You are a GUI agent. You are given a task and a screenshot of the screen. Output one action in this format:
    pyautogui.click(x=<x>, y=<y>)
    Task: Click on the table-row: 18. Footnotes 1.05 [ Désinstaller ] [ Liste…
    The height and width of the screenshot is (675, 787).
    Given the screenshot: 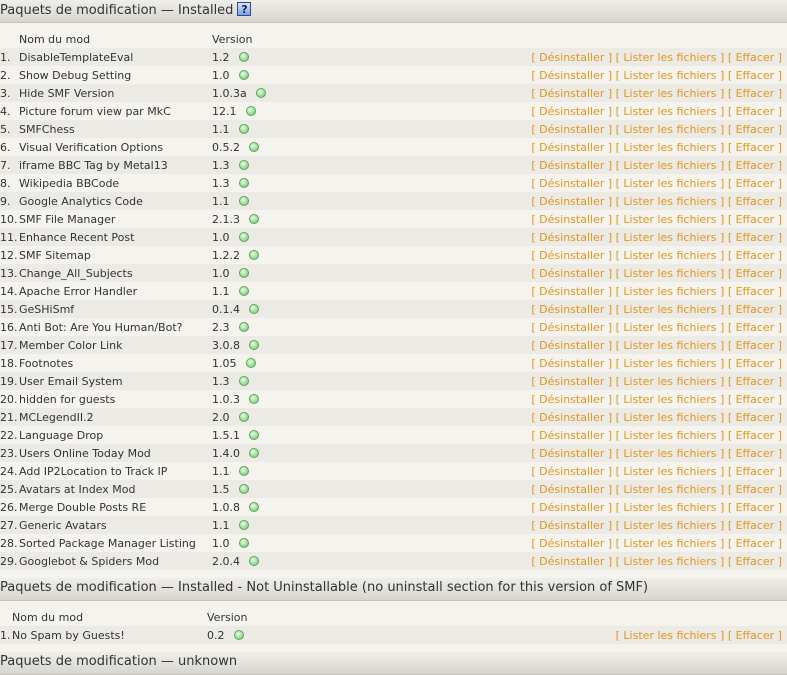 What is the action you would take?
    pyautogui.click(x=393, y=363)
    